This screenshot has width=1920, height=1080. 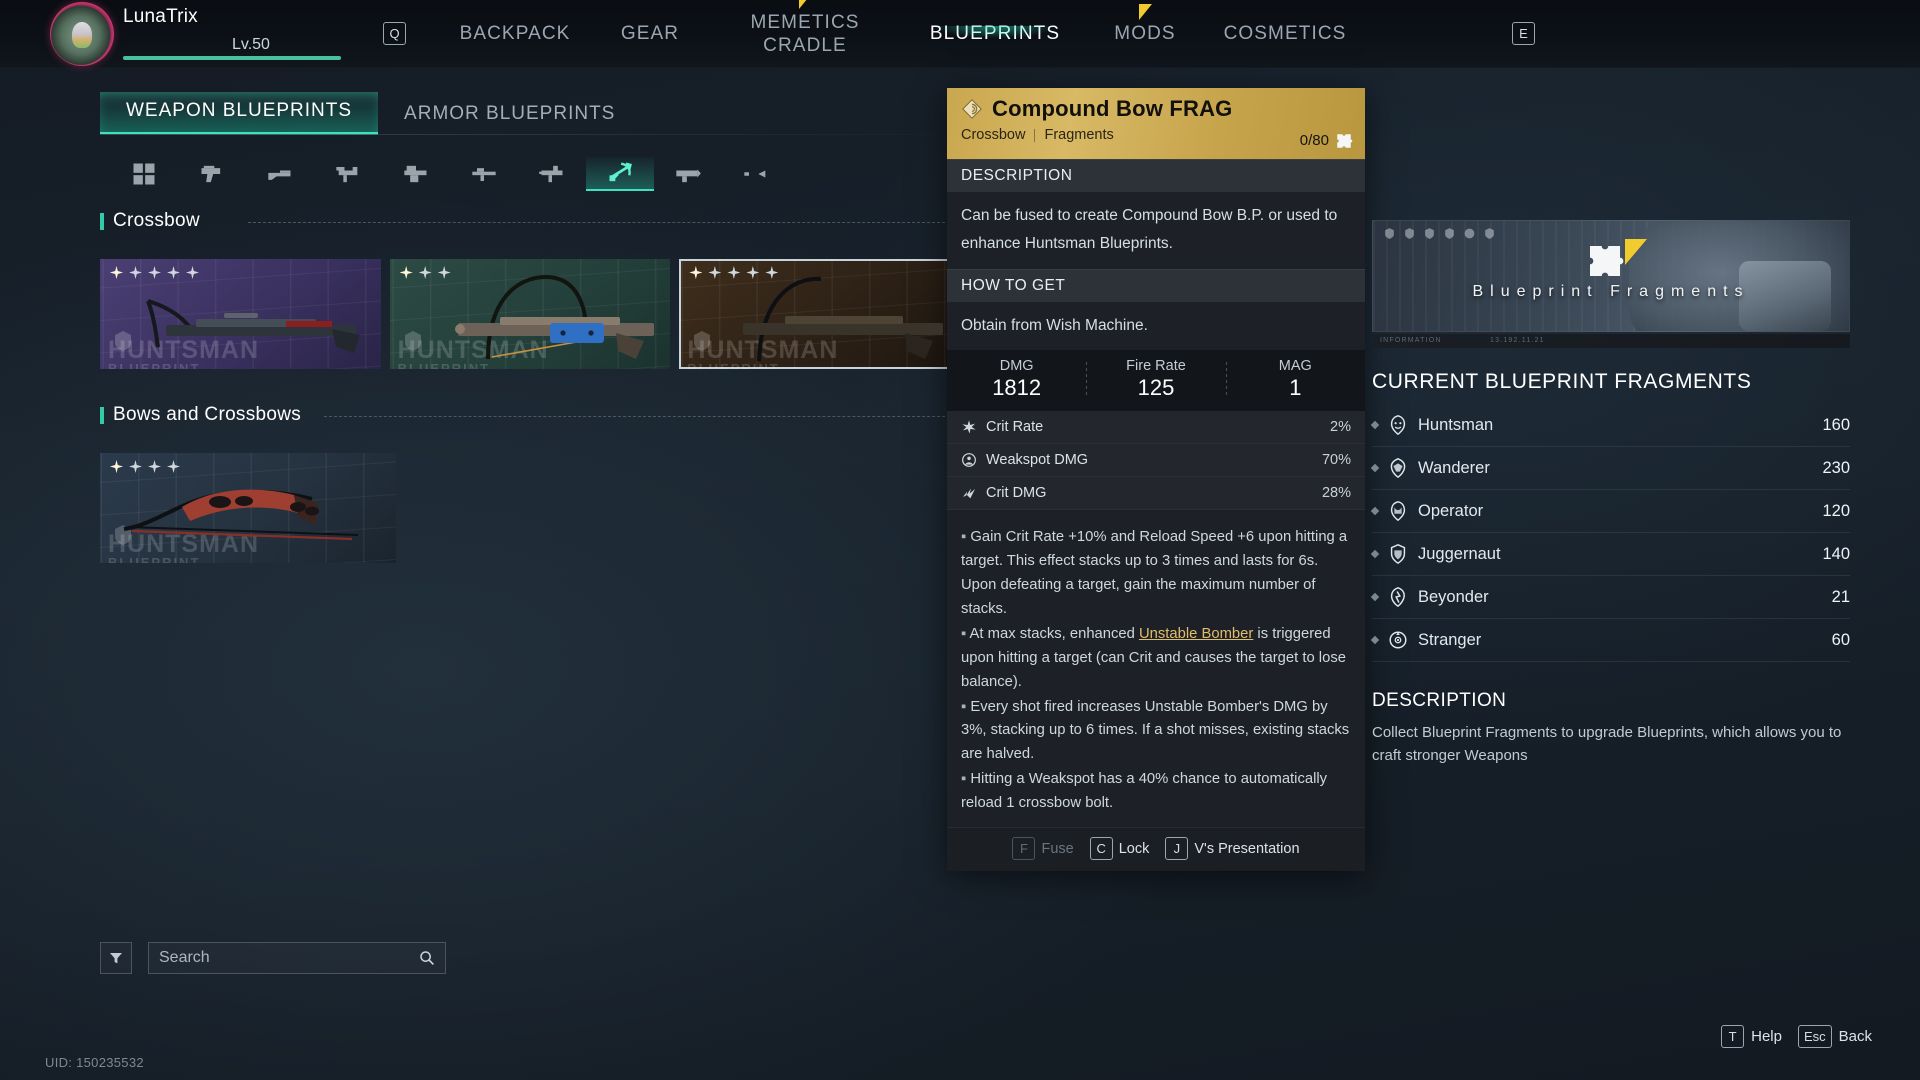 I want to click on category-assault-rifle, so click(x=552, y=174).